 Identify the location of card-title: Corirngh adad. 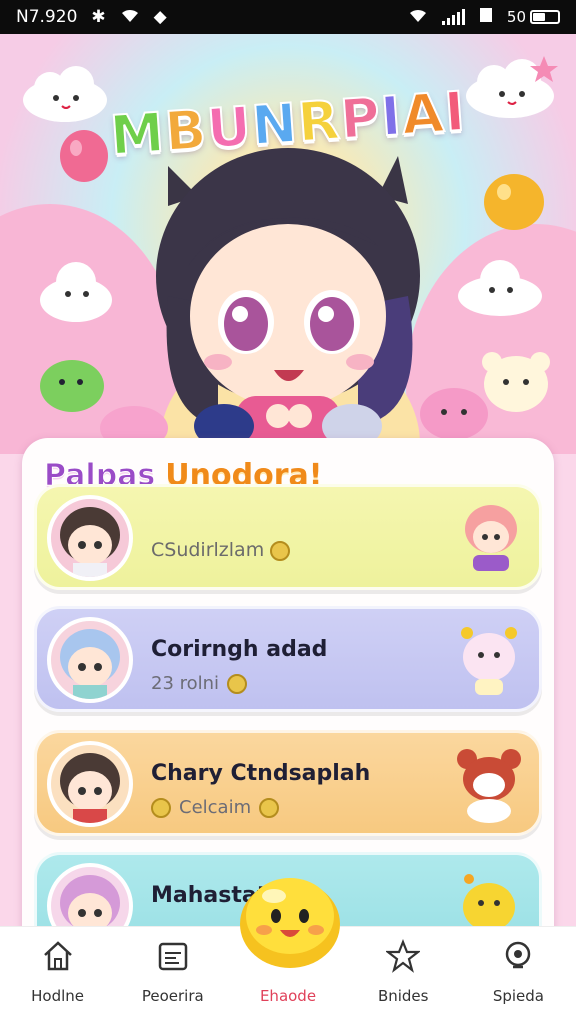
(239, 649).